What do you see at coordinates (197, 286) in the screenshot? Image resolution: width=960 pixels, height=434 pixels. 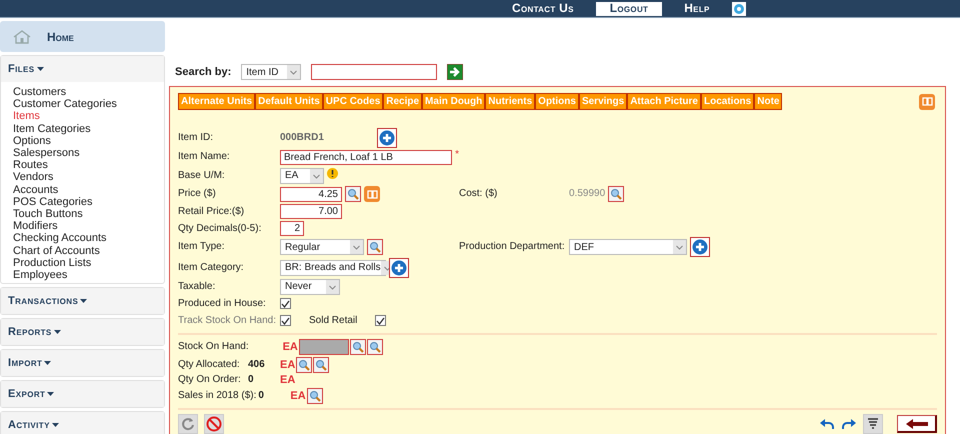 I see `field-label: Taxable:` at bounding box center [197, 286].